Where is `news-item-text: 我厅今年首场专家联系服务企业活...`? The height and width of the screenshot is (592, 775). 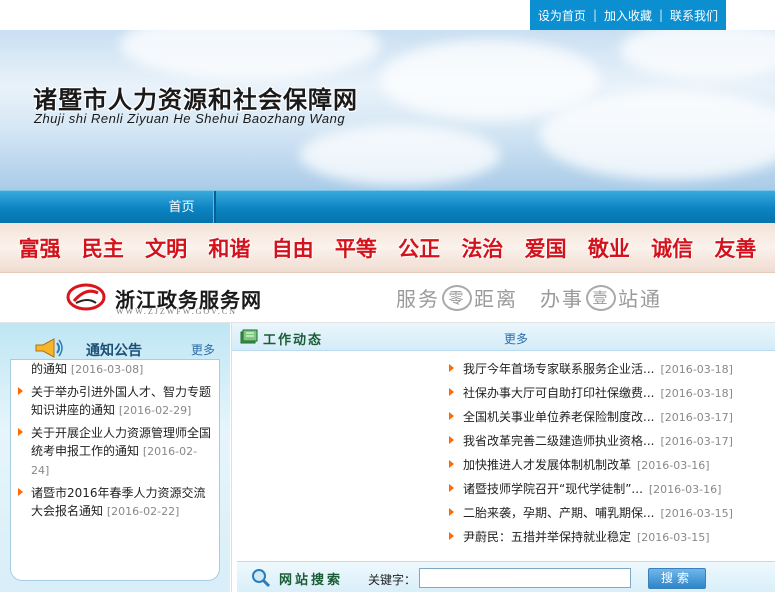 news-item-text: 我厅今年首场专家联系服务企业活... is located at coordinates (559, 369).